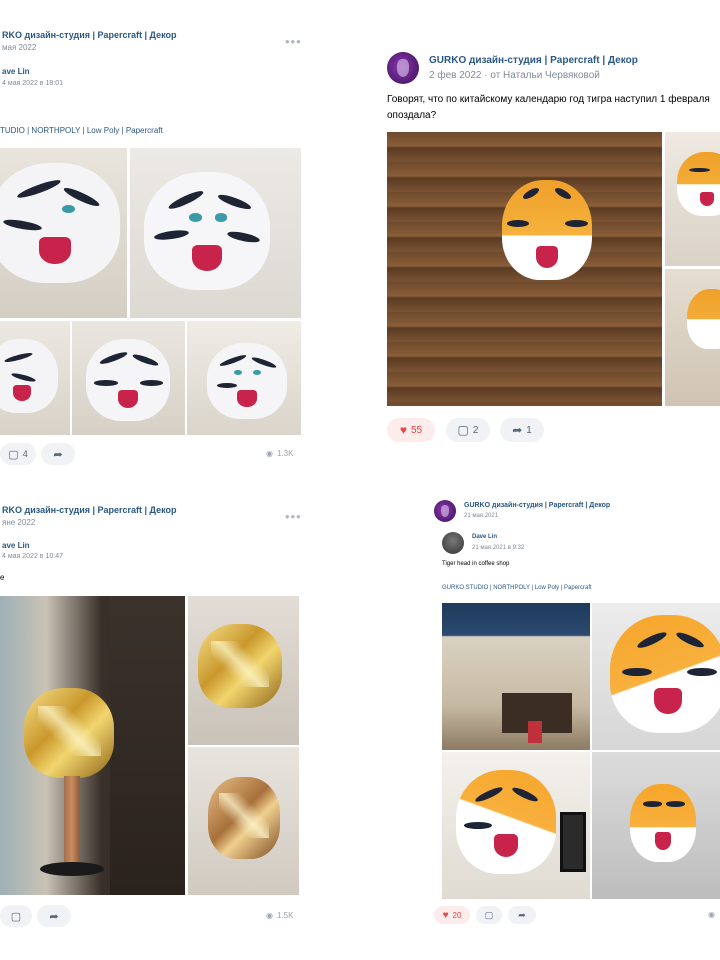  Describe the element at coordinates (514, 75) in the screenshot. I see `post-date: 2 фев 2022 · от Натальи Червяковой` at that location.